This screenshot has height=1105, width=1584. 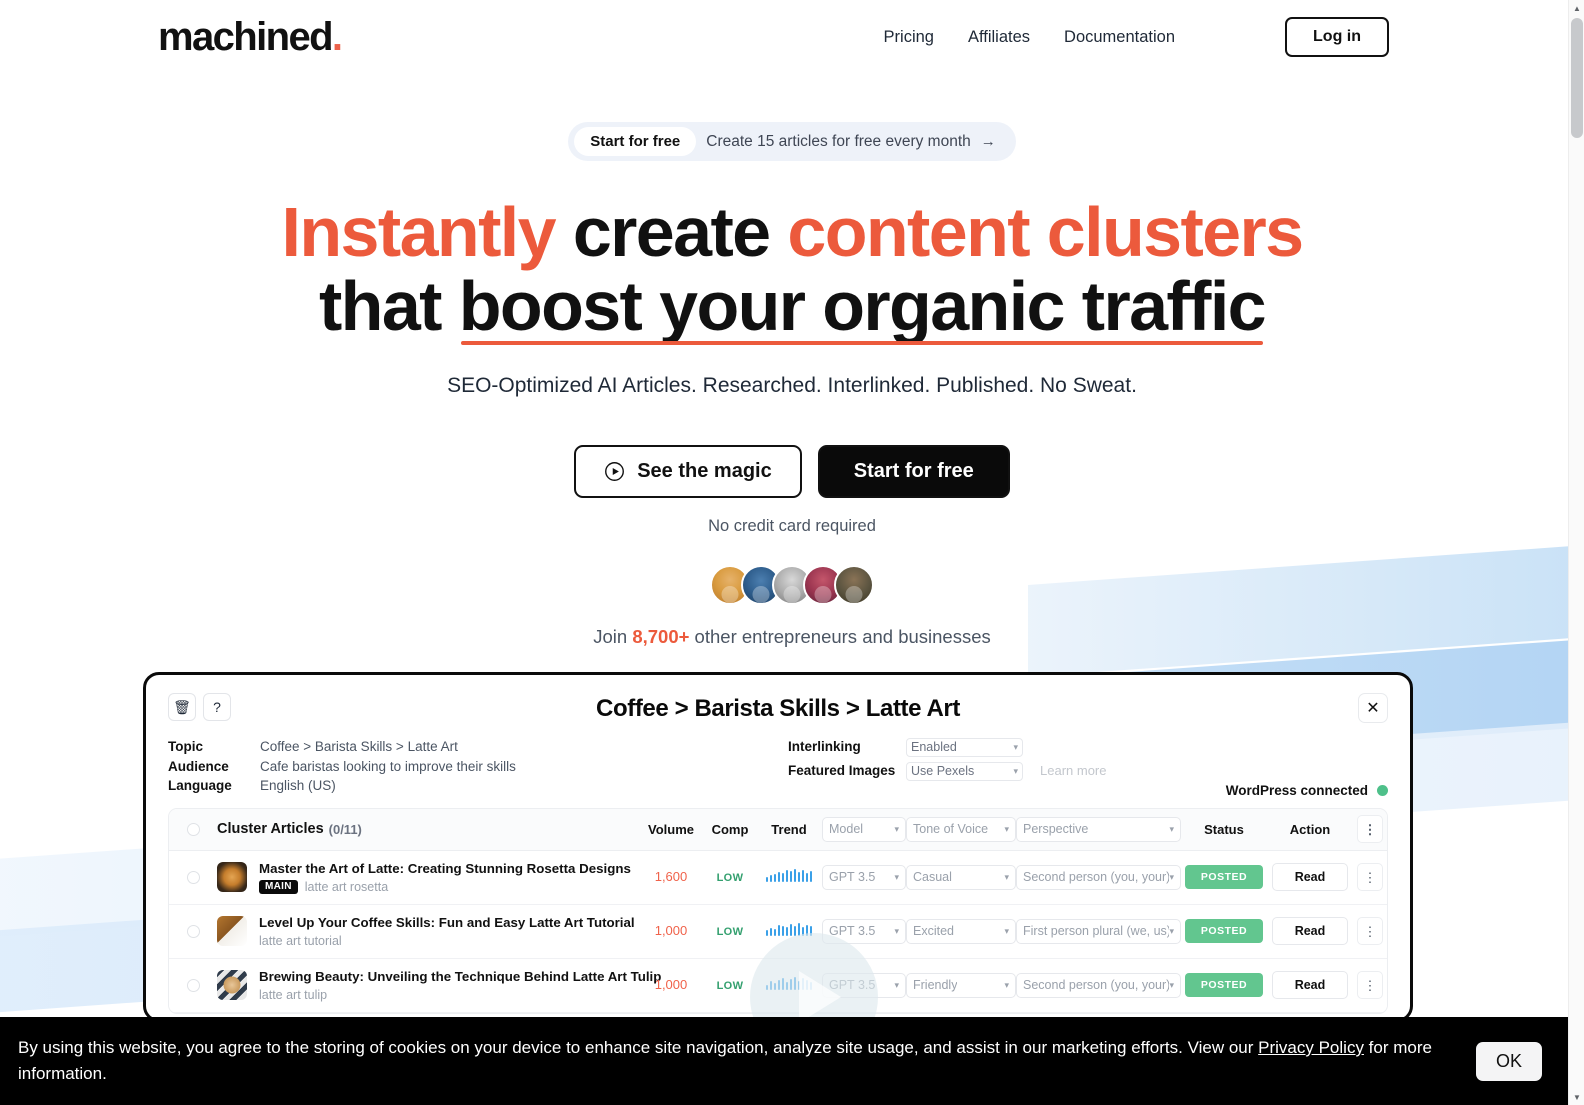 I want to click on column-header-comp: Comp, so click(x=730, y=829).